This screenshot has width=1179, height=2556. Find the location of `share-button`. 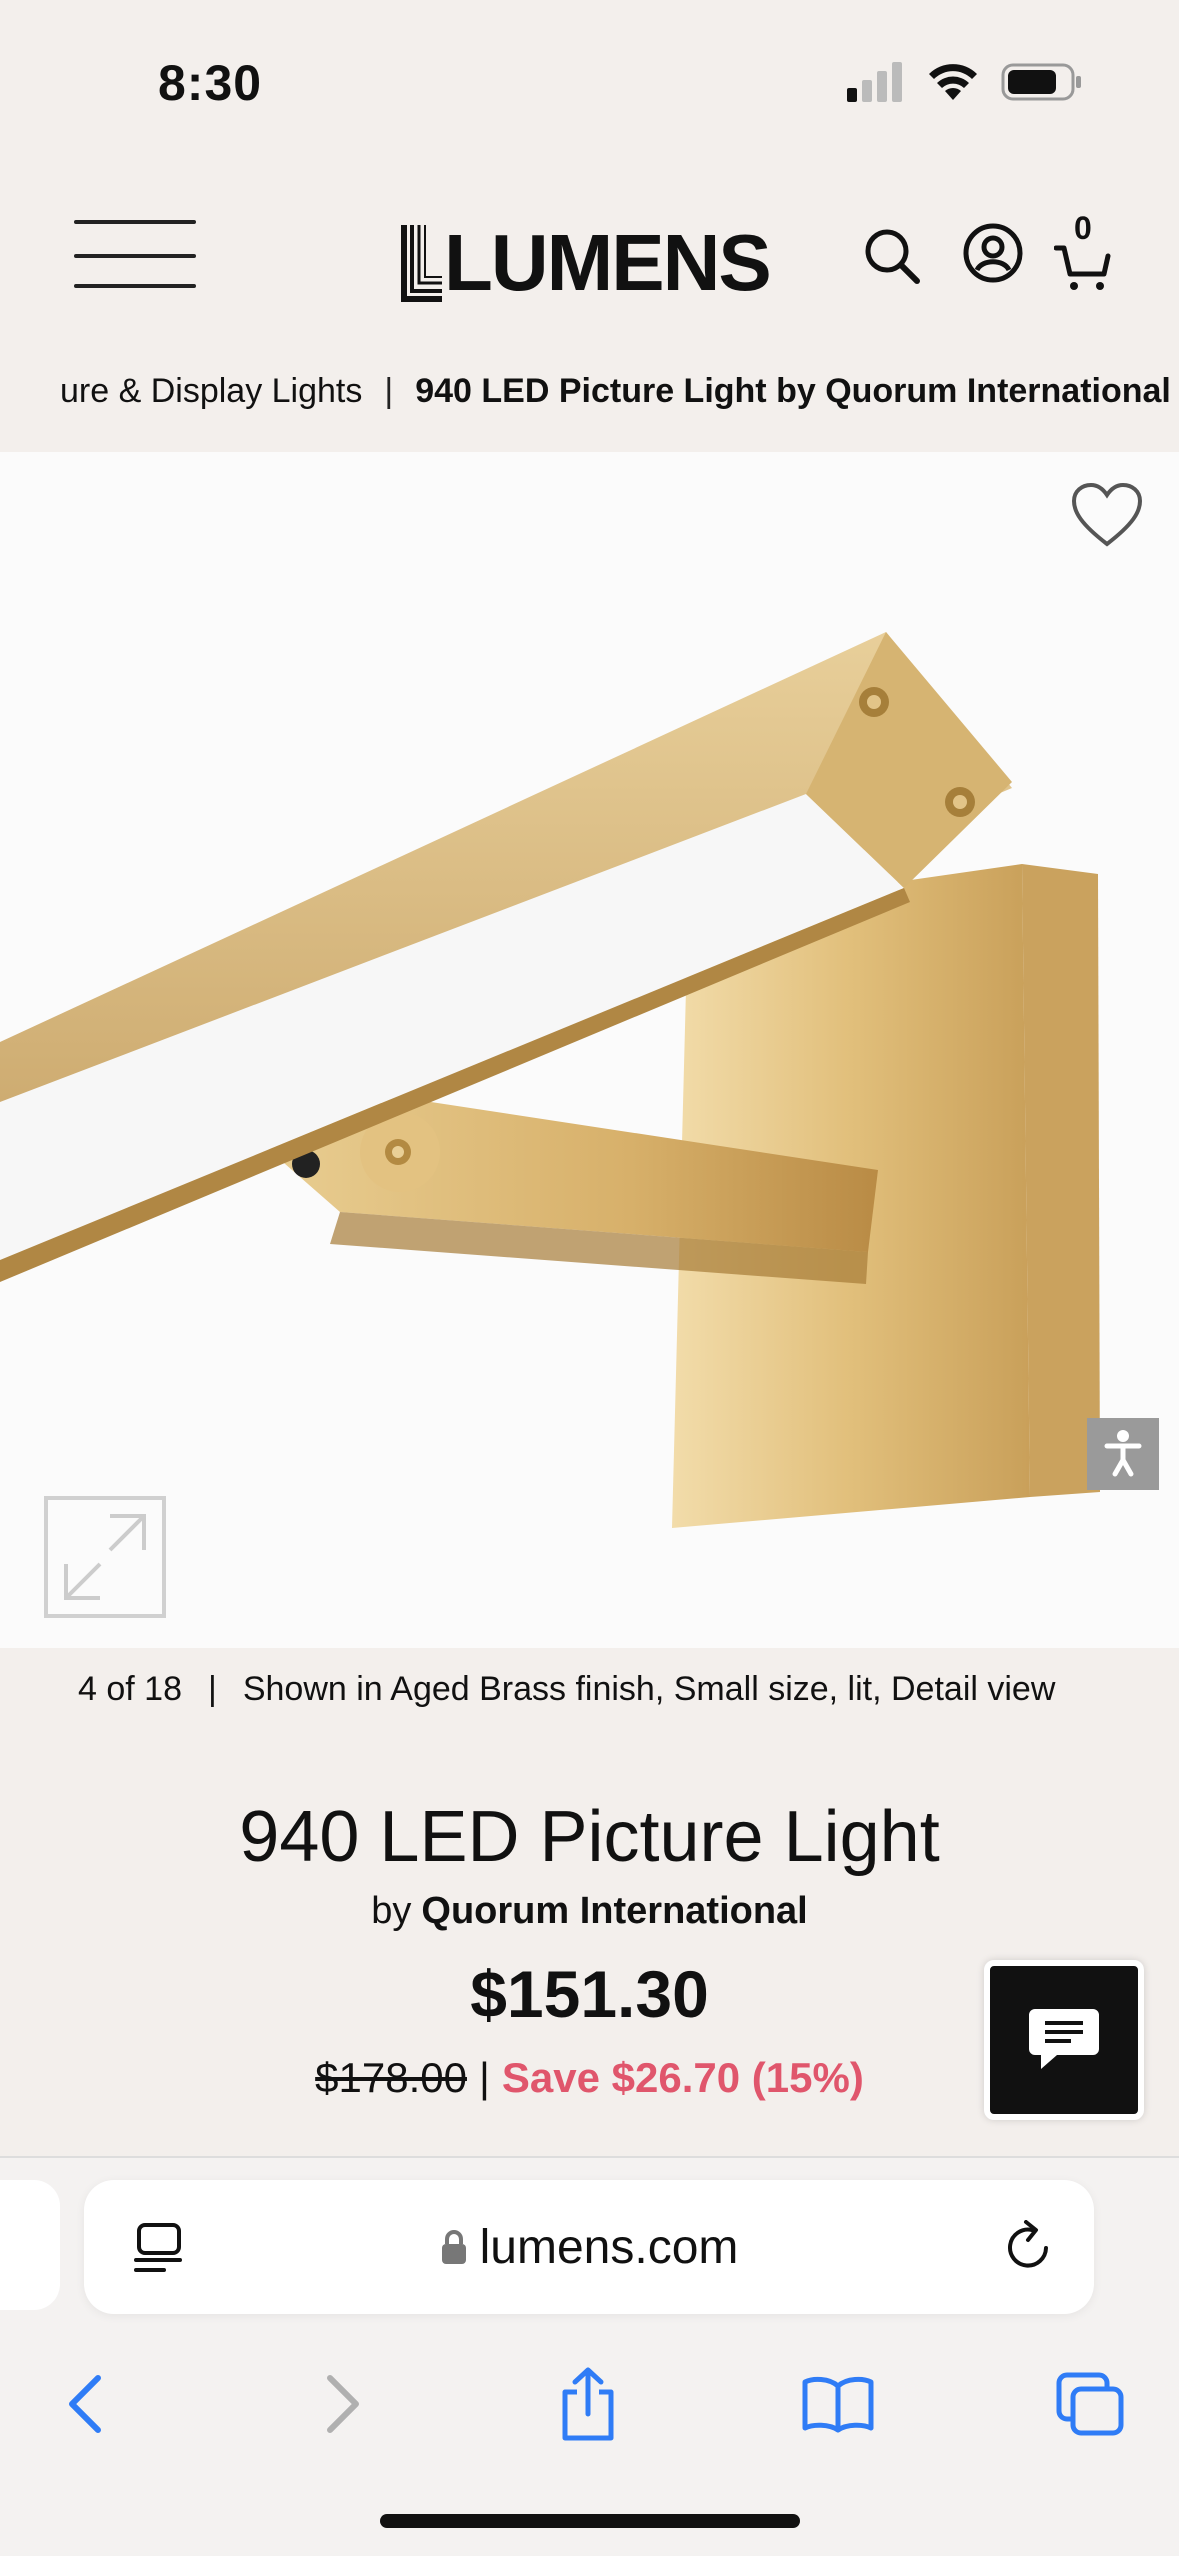

share-button is located at coordinates (588, 2404).